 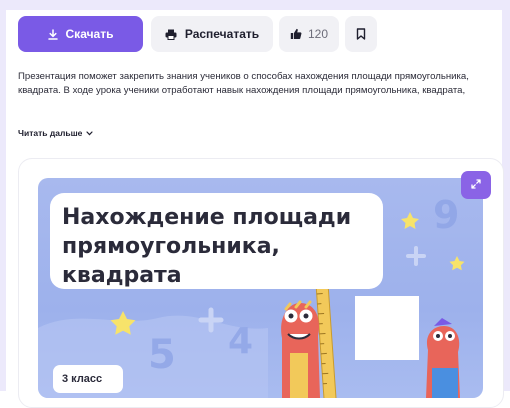 I want to click on page-top-edge, so click(x=255, y=5).